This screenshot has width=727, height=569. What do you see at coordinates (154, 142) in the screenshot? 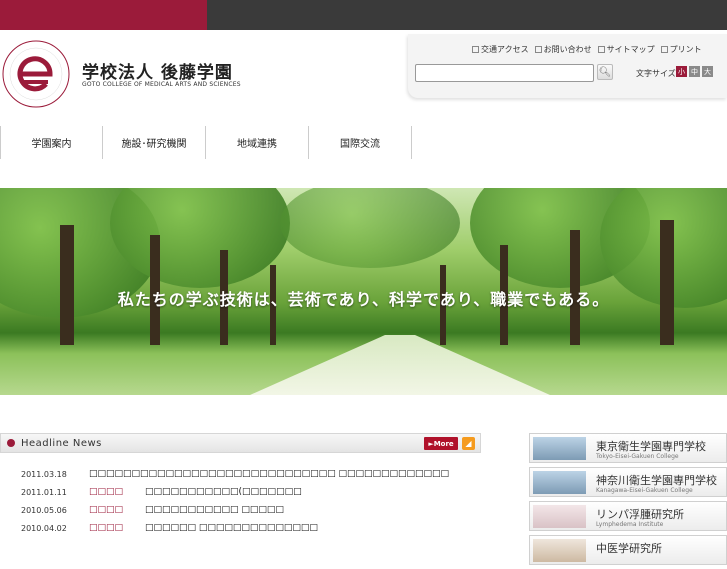
I see `nav-item-facilities: 施設･研究機関` at bounding box center [154, 142].